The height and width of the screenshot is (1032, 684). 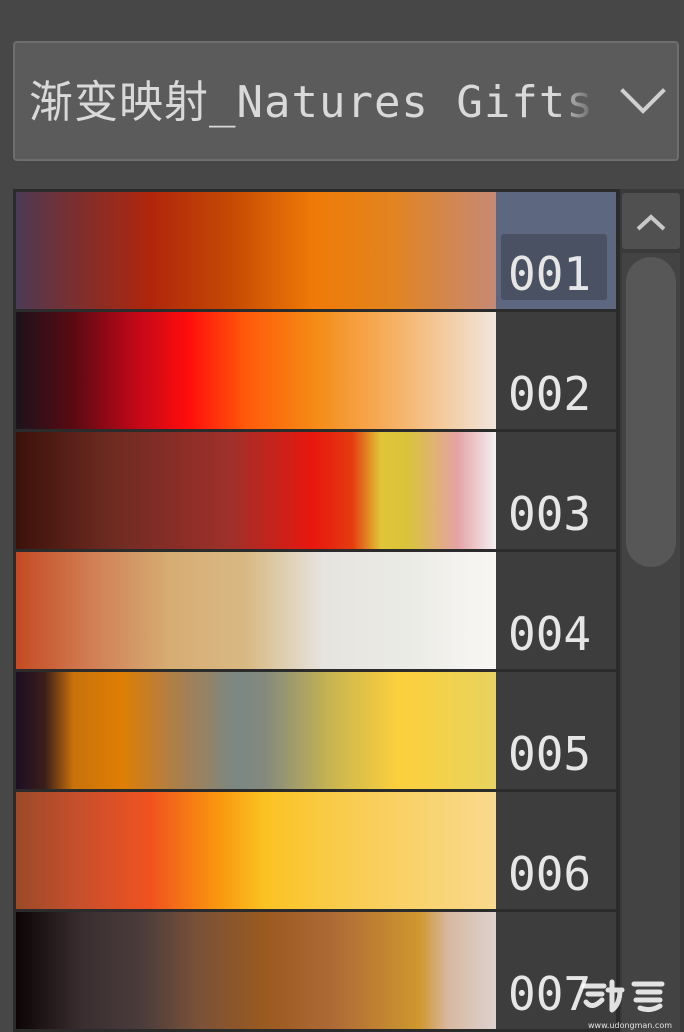 I want to click on scroll-thumb, so click(x=651, y=412).